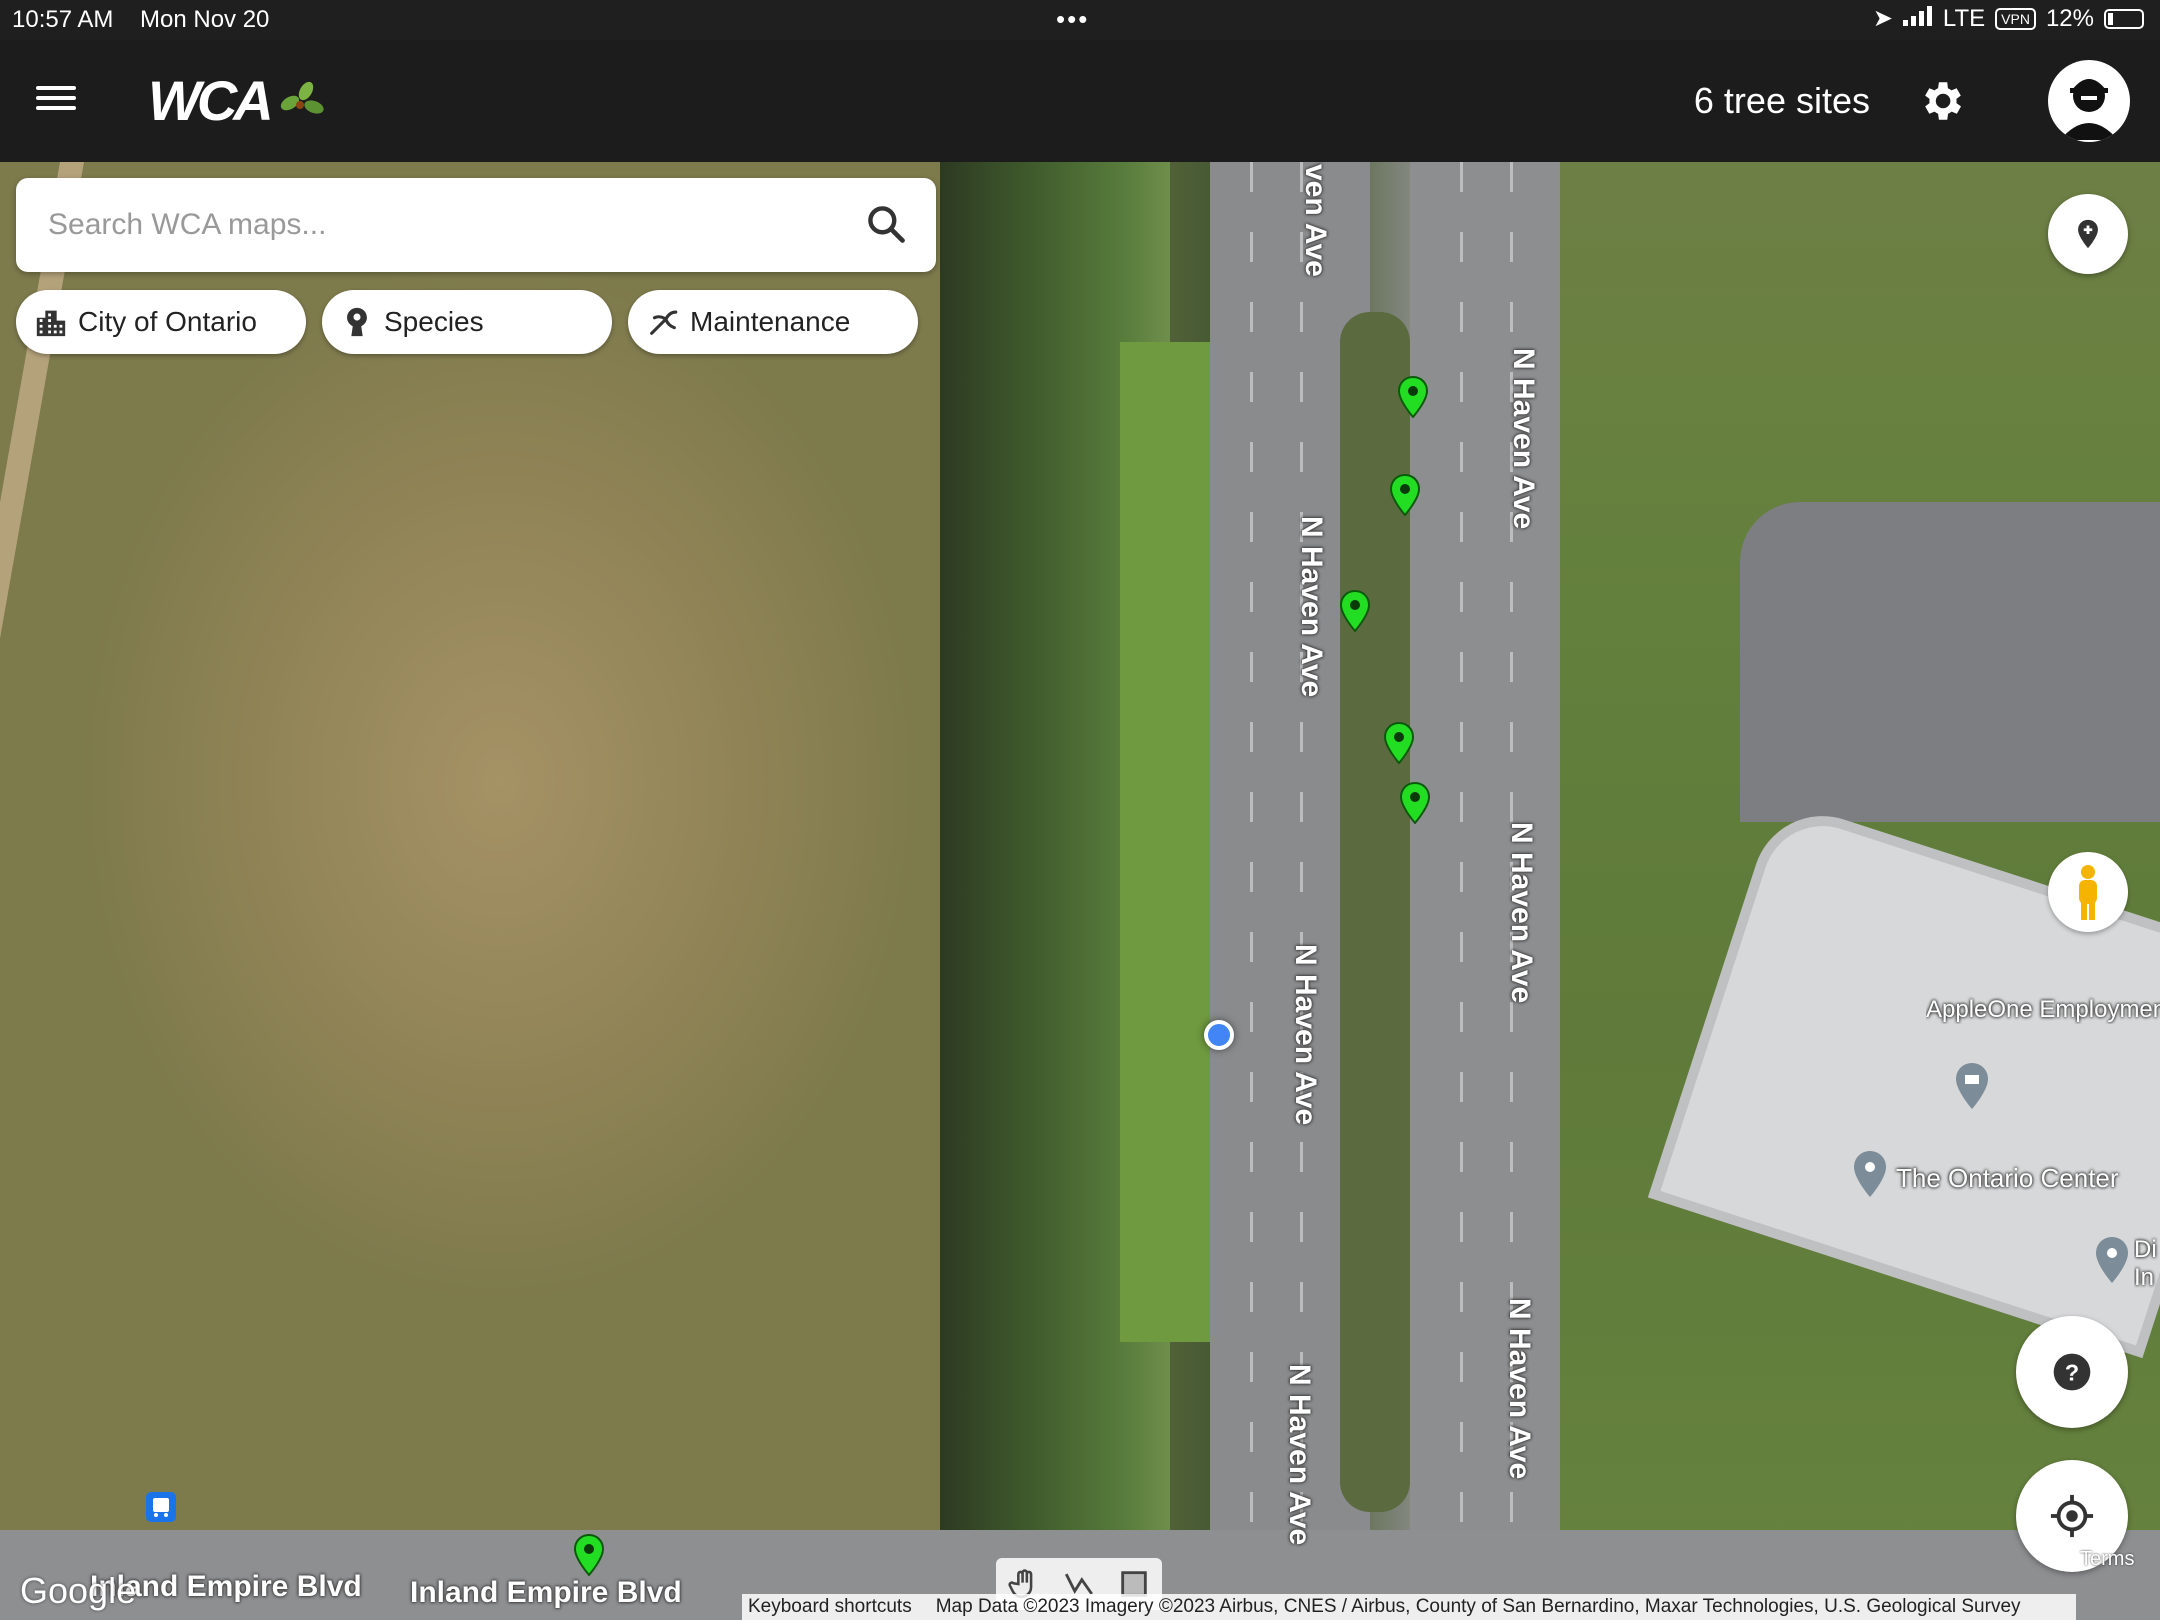 The height and width of the screenshot is (1620, 2160). I want to click on filter-chip-maintenance: Maintenance, so click(773, 322).